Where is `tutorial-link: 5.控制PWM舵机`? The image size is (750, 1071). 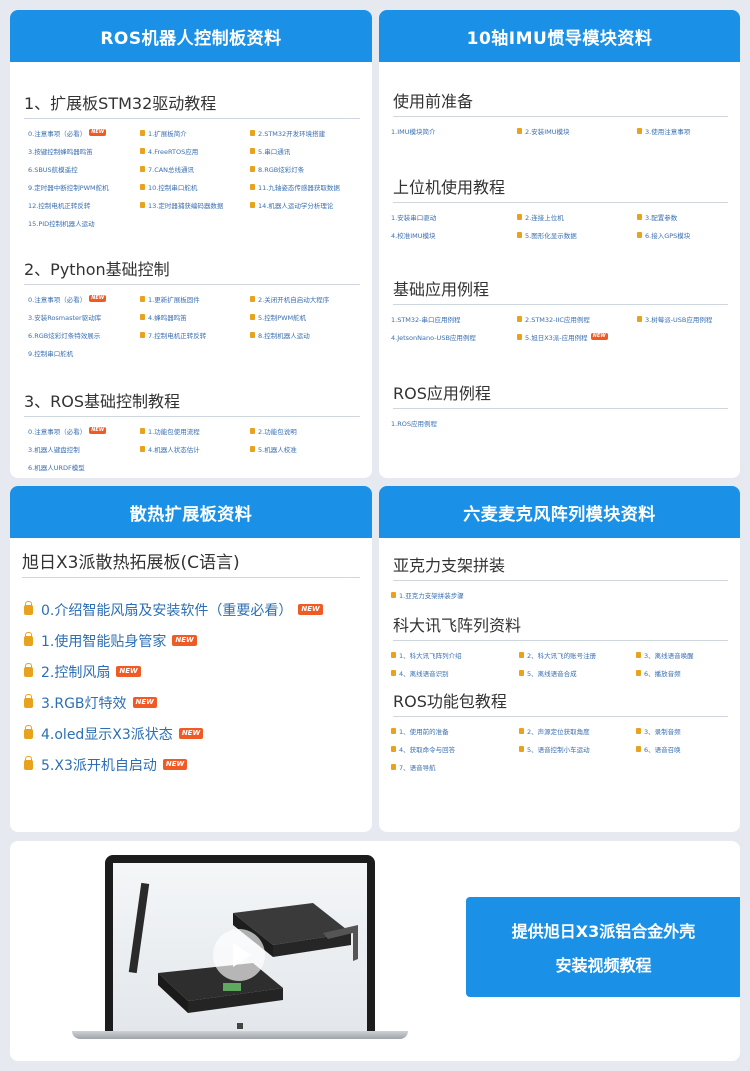 tutorial-link: 5.控制PWM舵机 is located at coordinates (309, 316).